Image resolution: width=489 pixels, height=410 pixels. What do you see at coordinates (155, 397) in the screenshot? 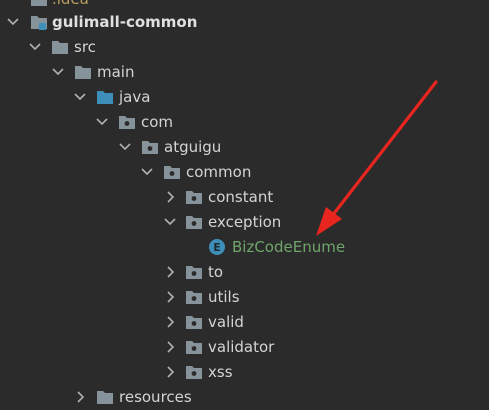
I see `tree-item-label: resources` at bounding box center [155, 397].